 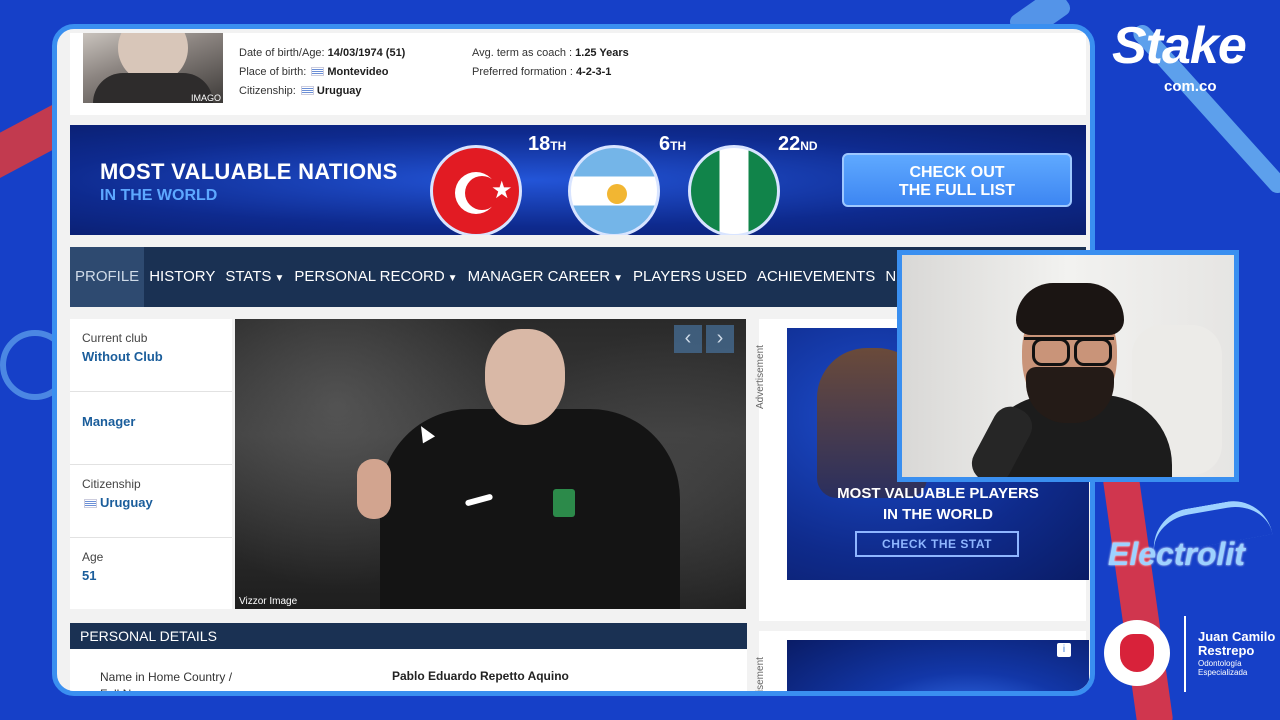 What do you see at coordinates (1137, 653) in the screenshot?
I see `tooth-logo-icon` at bounding box center [1137, 653].